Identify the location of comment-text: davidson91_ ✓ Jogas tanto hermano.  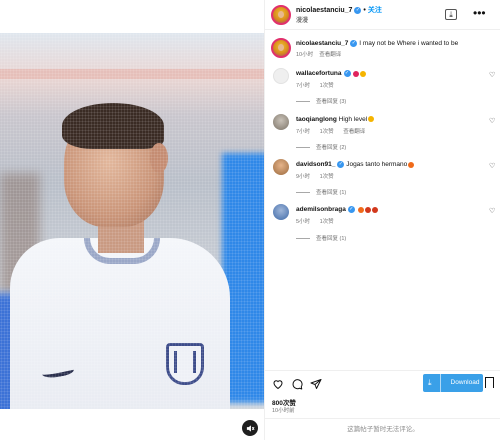
(355, 164).